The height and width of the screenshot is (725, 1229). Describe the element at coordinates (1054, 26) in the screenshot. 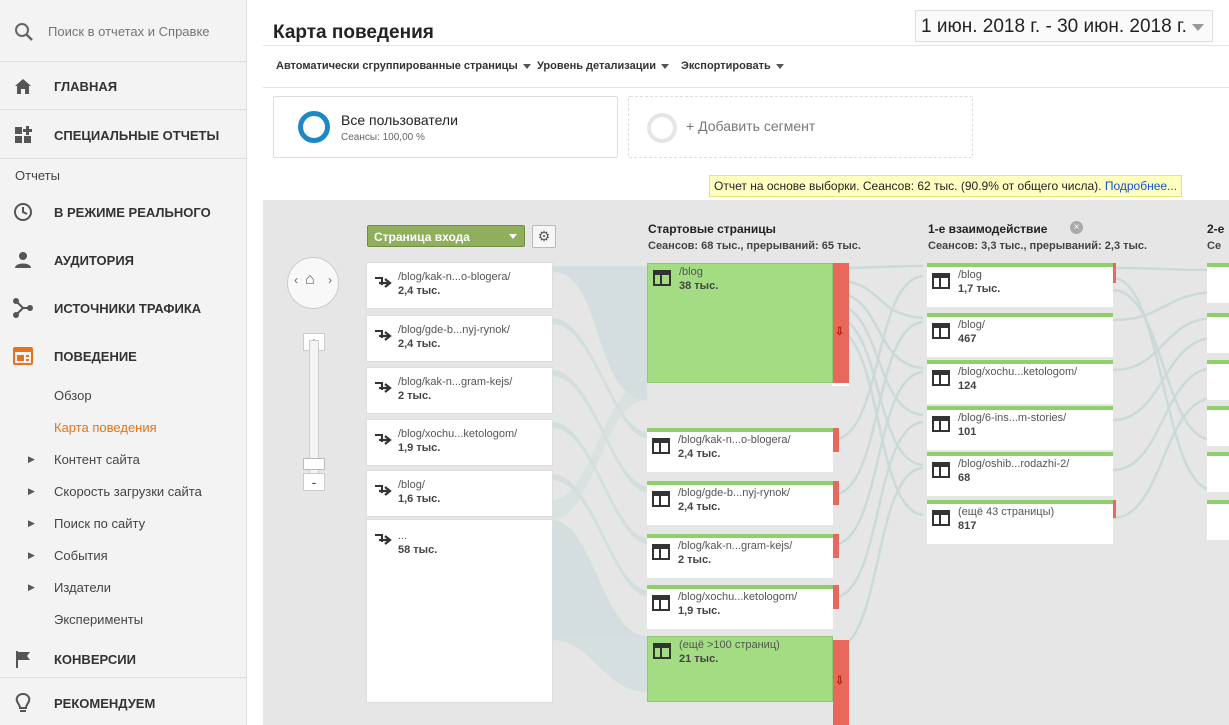

I see `date-range-label: 1 июн. 2018 г. - 30 июн. 2018 г.` at that location.